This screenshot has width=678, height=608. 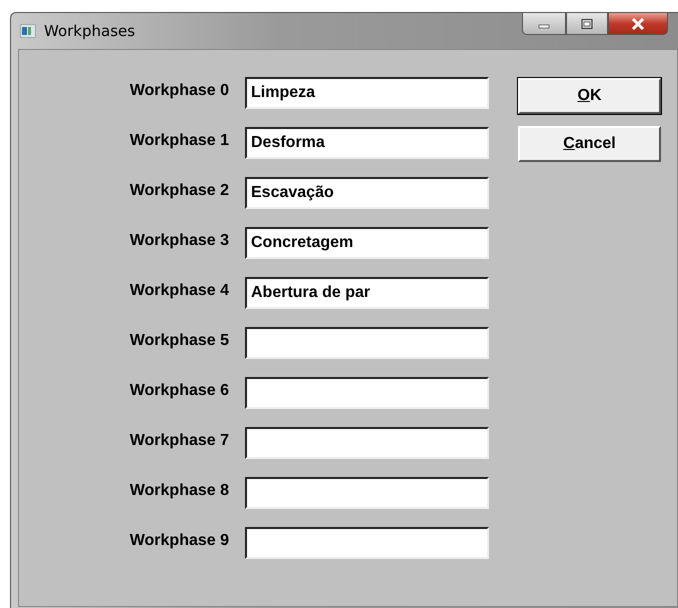 What do you see at coordinates (367, 93) in the screenshot?
I see `text-field: Limpeza` at bounding box center [367, 93].